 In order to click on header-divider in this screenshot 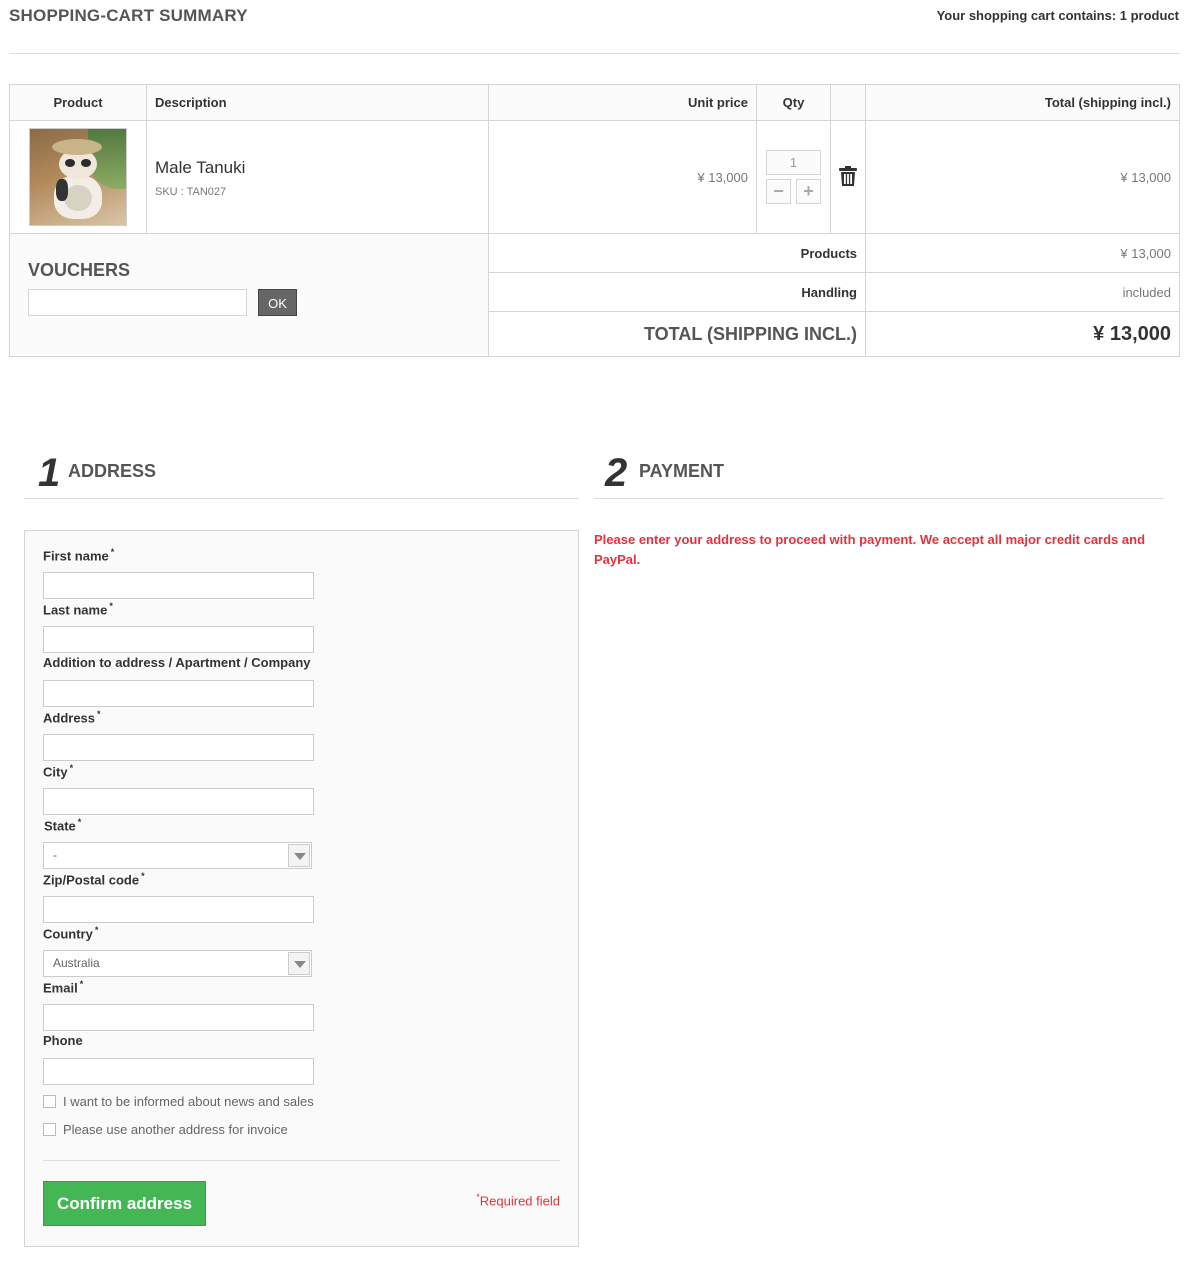, I will do `click(594, 53)`.